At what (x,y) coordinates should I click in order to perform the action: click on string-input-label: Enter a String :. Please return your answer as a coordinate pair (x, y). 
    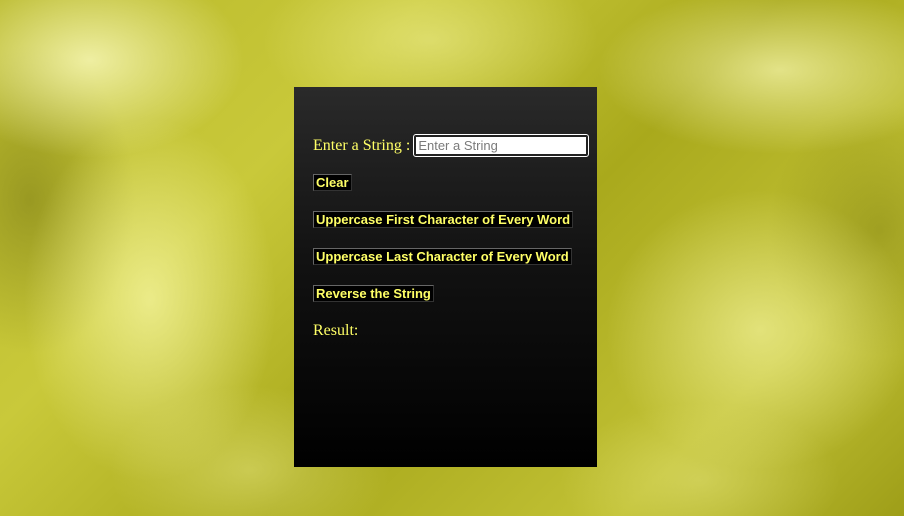
    Looking at the image, I should click on (362, 145).